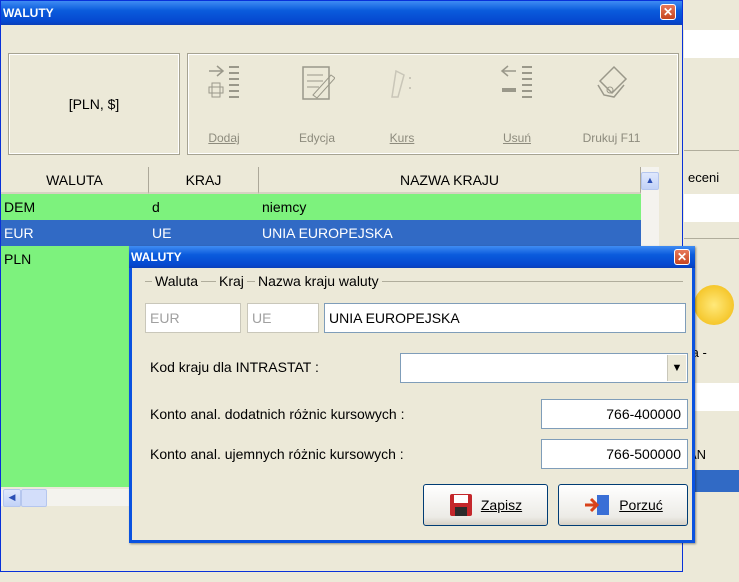 This screenshot has width=739, height=582. Describe the element at coordinates (18, 259) in the screenshot. I see `cell-waluta: PLN` at that location.